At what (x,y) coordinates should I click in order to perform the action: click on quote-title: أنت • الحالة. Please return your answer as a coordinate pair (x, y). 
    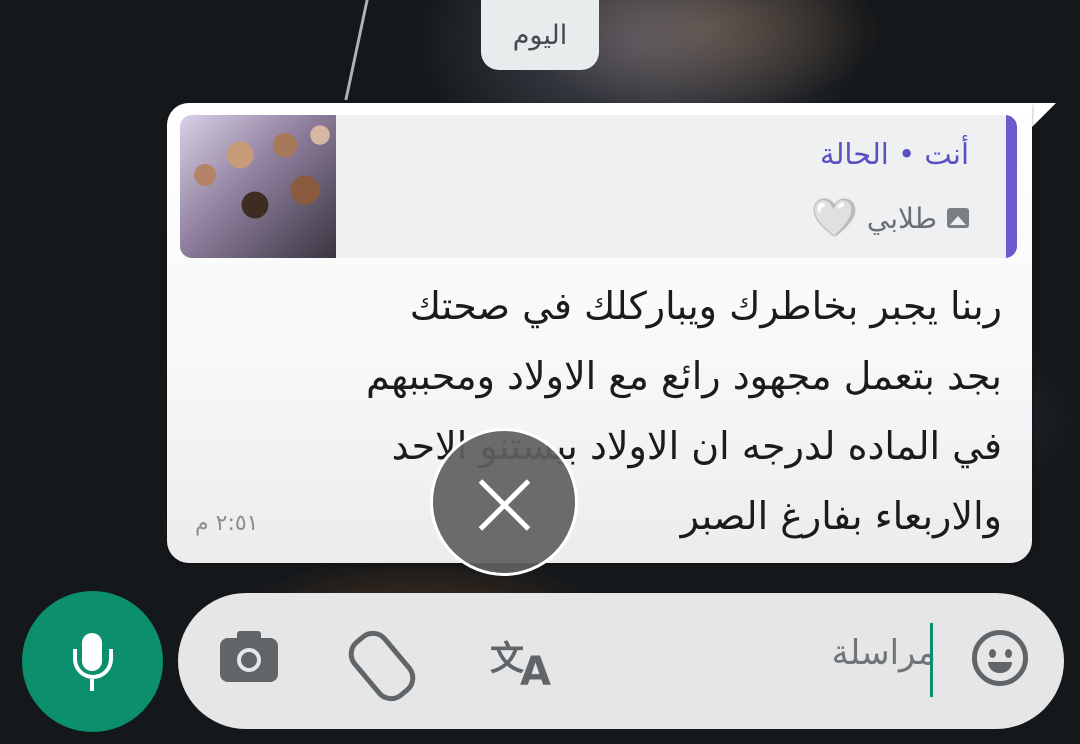
    Looking at the image, I should click on (894, 154).